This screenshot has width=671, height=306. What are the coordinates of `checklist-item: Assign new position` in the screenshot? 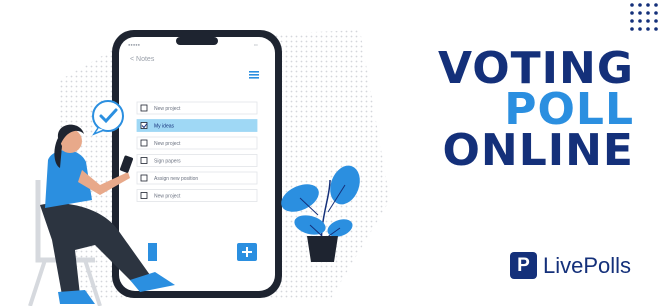 It's located at (197, 178).